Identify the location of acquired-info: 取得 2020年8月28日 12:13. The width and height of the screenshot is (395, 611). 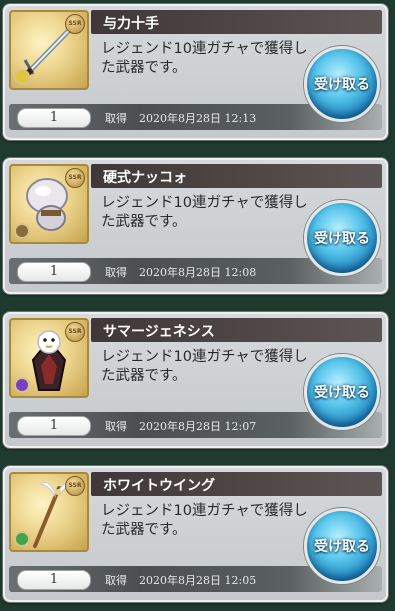
(180, 118).